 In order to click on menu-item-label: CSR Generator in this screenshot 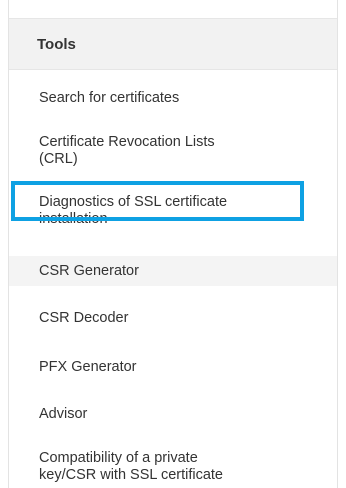, I will do `click(89, 271)`.